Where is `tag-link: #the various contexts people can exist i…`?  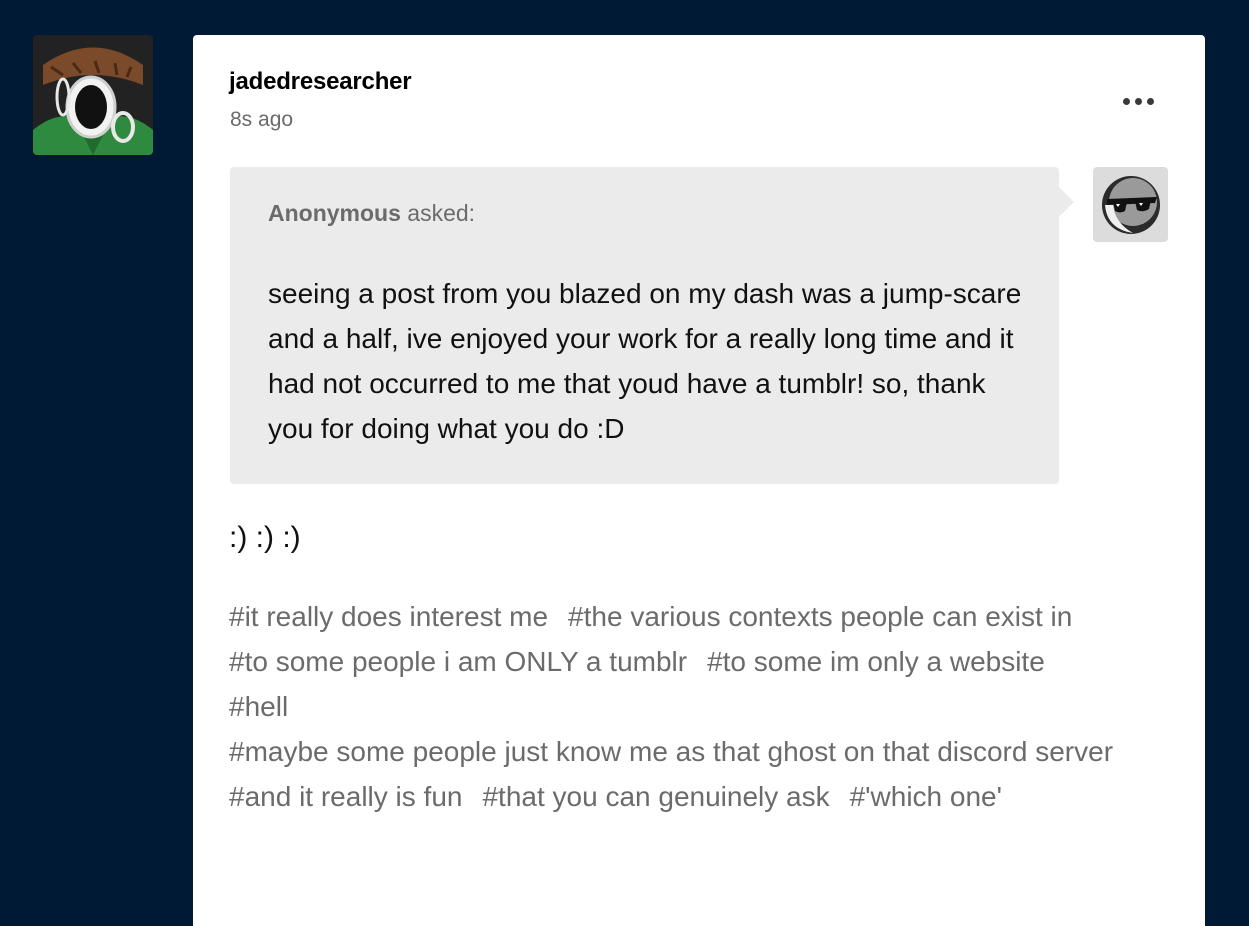
tag-link: #the various contexts people can exist i… is located at coordinates (820, 616).